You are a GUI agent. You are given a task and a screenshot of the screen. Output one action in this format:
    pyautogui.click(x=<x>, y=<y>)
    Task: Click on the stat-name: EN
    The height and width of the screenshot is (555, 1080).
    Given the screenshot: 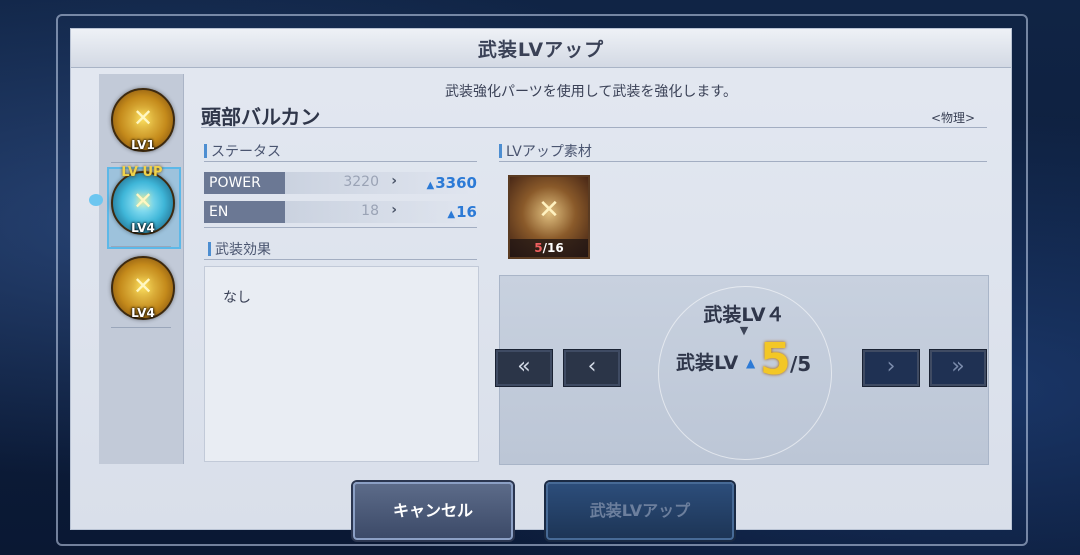 What is the action you would take?
    pyautogui.click(x=244, y=212)
    